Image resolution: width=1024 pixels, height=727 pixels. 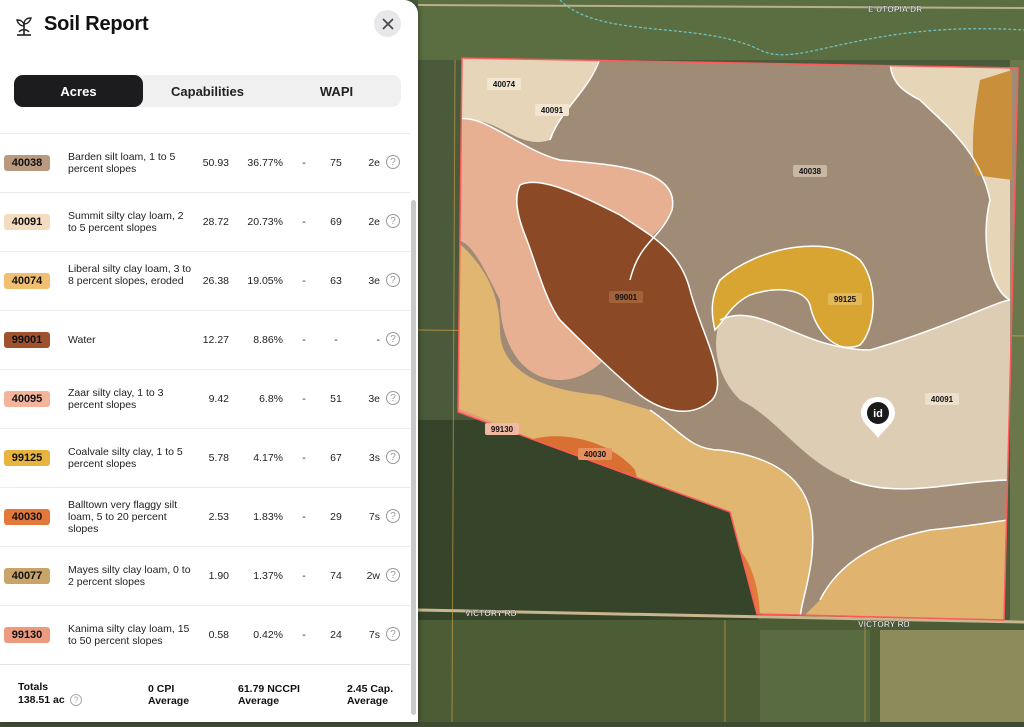 What do you see at coordinates (215, 281) in the screenshot?
I see `soil-acres: 26.38` at bounding box center [215, 281].